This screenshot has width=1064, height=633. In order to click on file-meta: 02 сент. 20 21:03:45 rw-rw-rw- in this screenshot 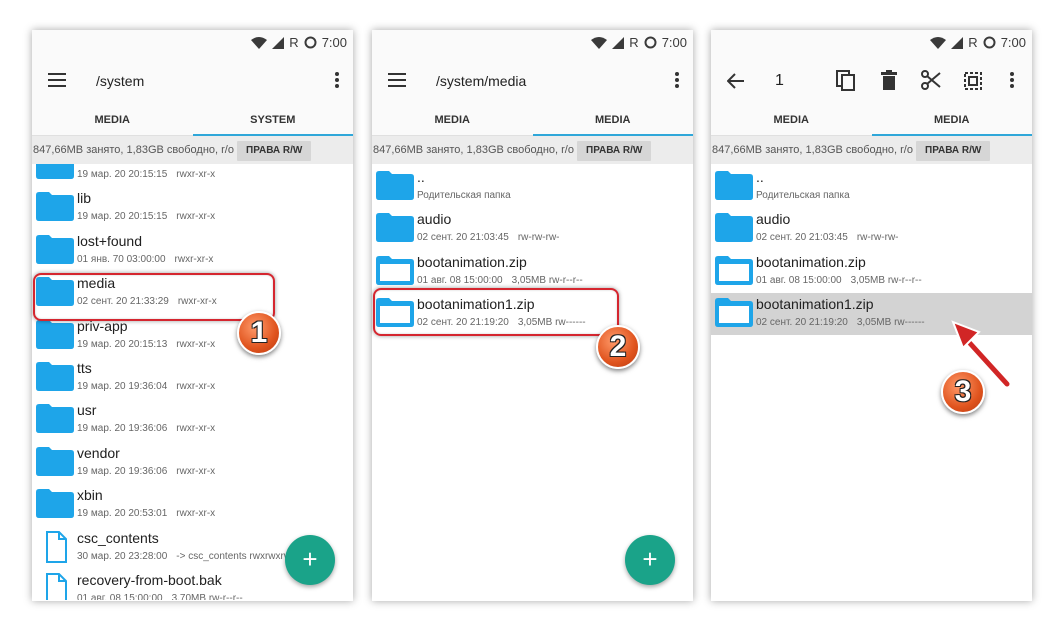, I will do `click(488, 237)`.